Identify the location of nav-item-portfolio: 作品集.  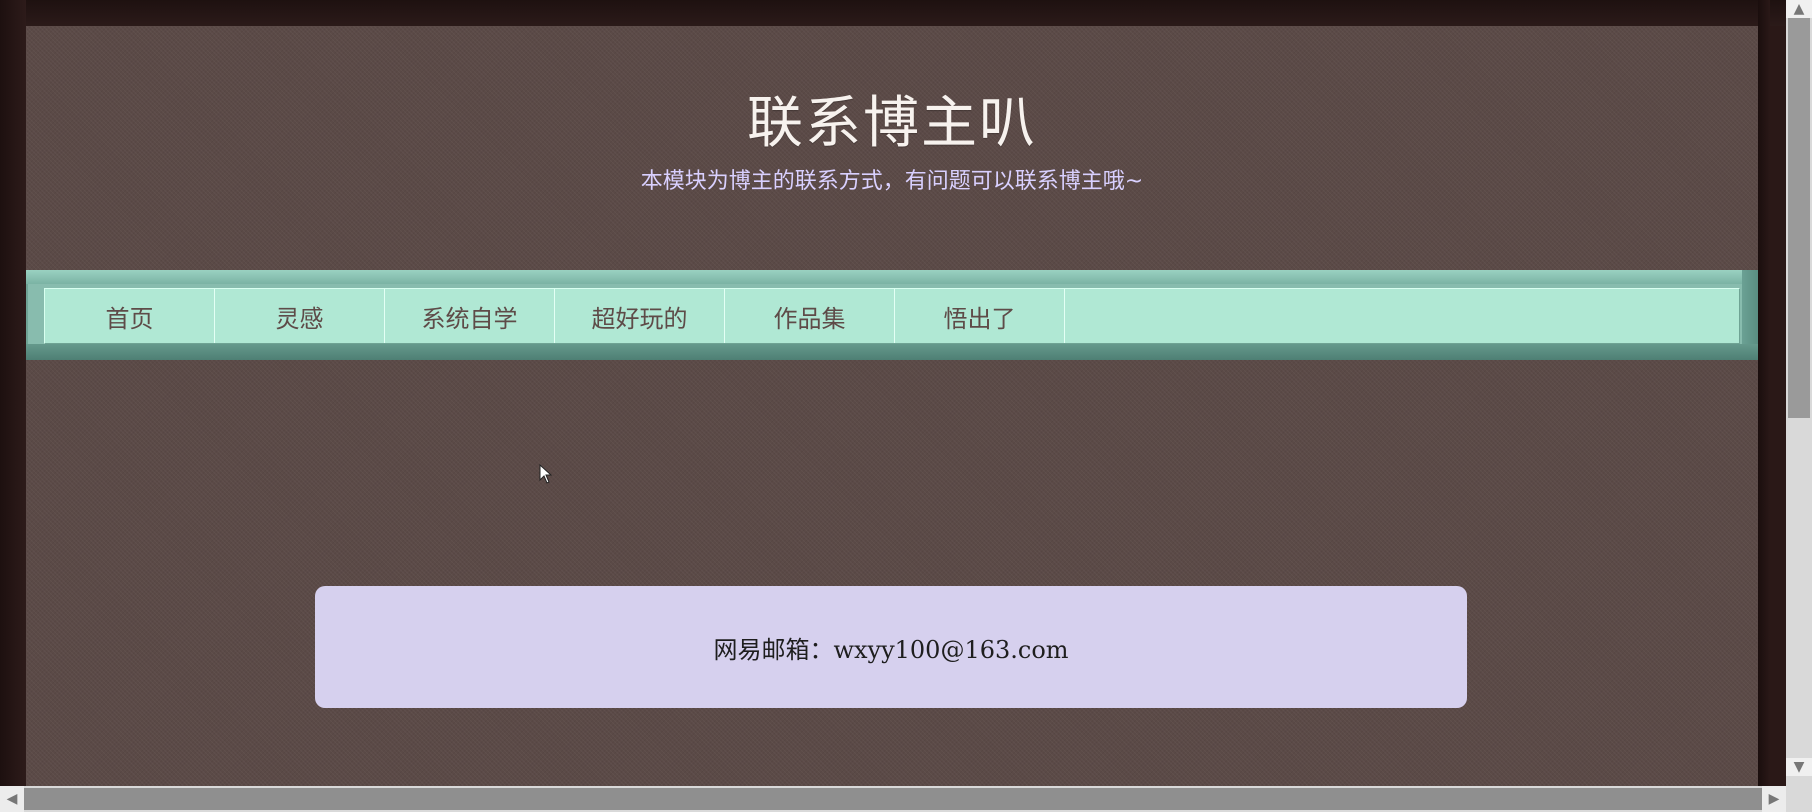
(810, 316).